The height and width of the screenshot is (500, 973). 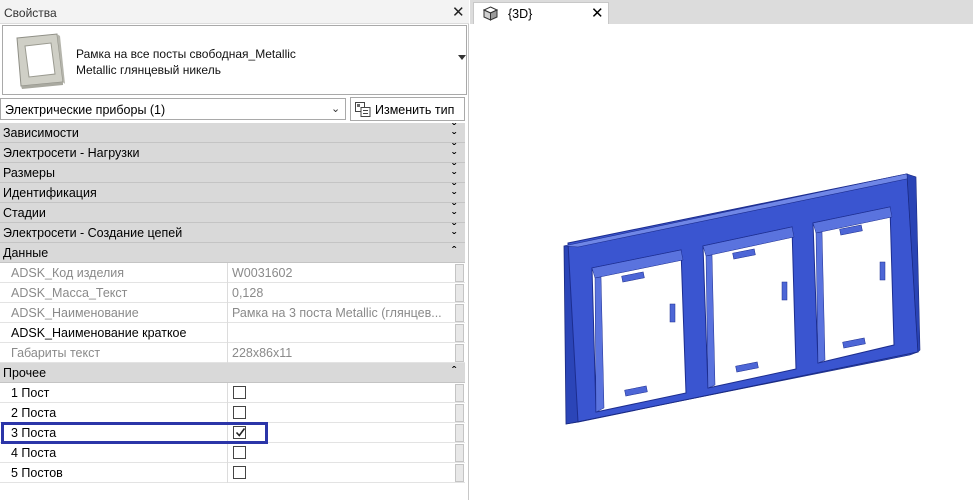 What do you see at coordinates (114, 353) in the screenshot?
I see `property-name: Габариты текст` at bounding box center [114, 353].